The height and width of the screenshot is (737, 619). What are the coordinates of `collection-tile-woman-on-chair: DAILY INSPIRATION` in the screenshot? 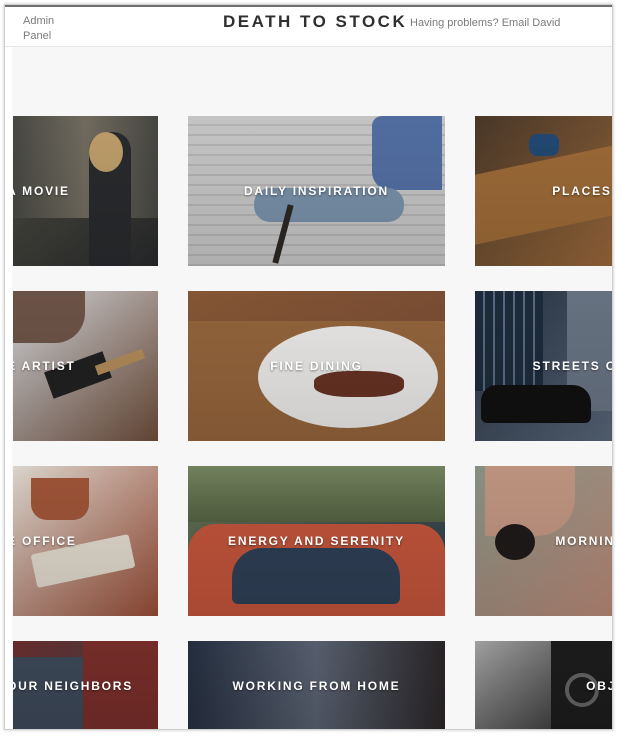 It's located at (316, 191).